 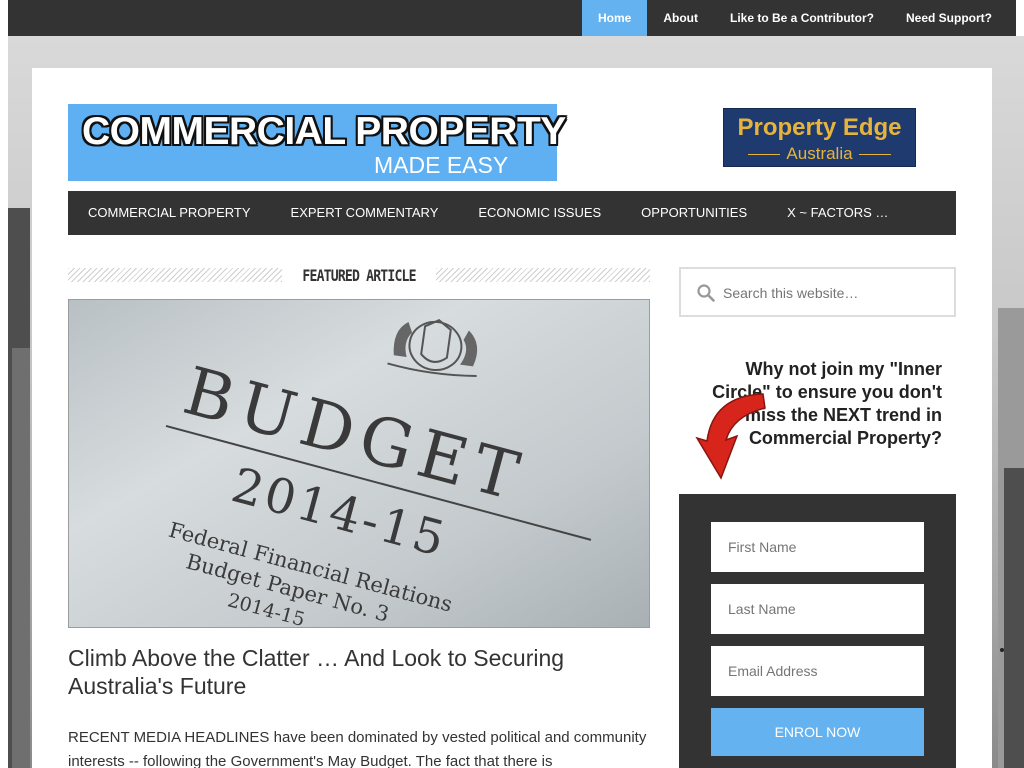 I want to click on heading-stripes-right, so click(x=543, y=275).